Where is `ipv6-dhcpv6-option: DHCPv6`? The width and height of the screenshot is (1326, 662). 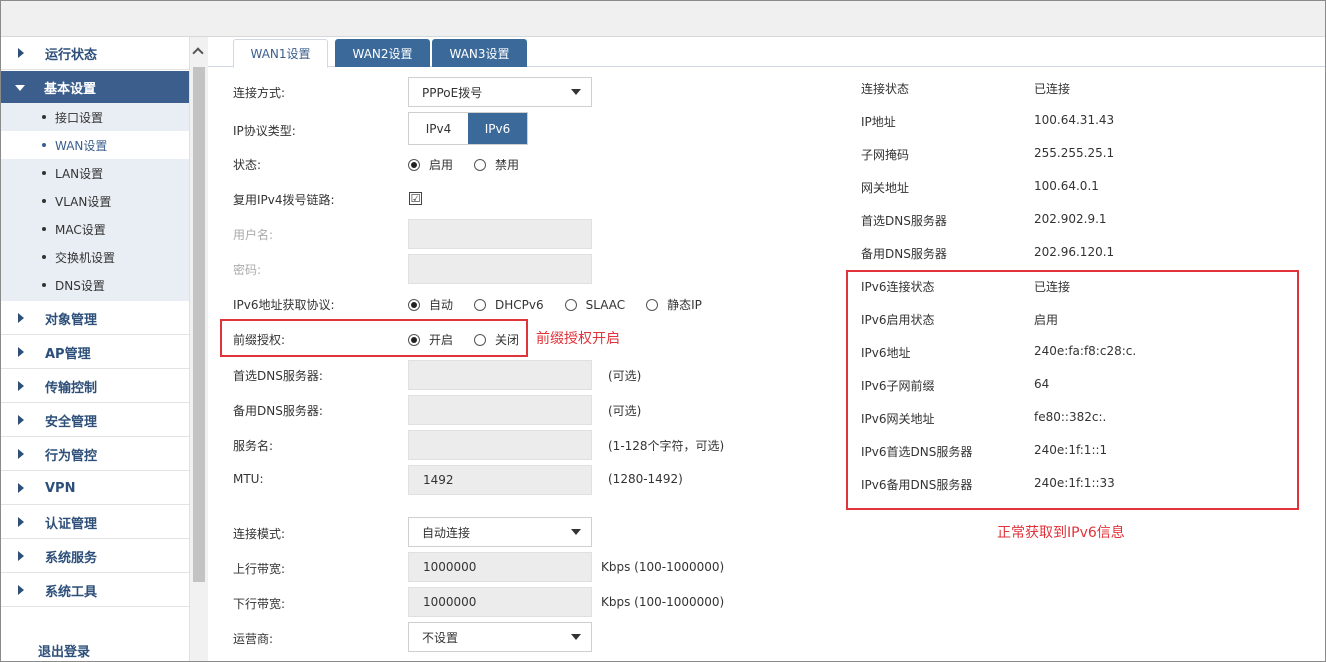
ipv6-dhcpv6-option: DHCPv6 is located at coordinates (509, 305).